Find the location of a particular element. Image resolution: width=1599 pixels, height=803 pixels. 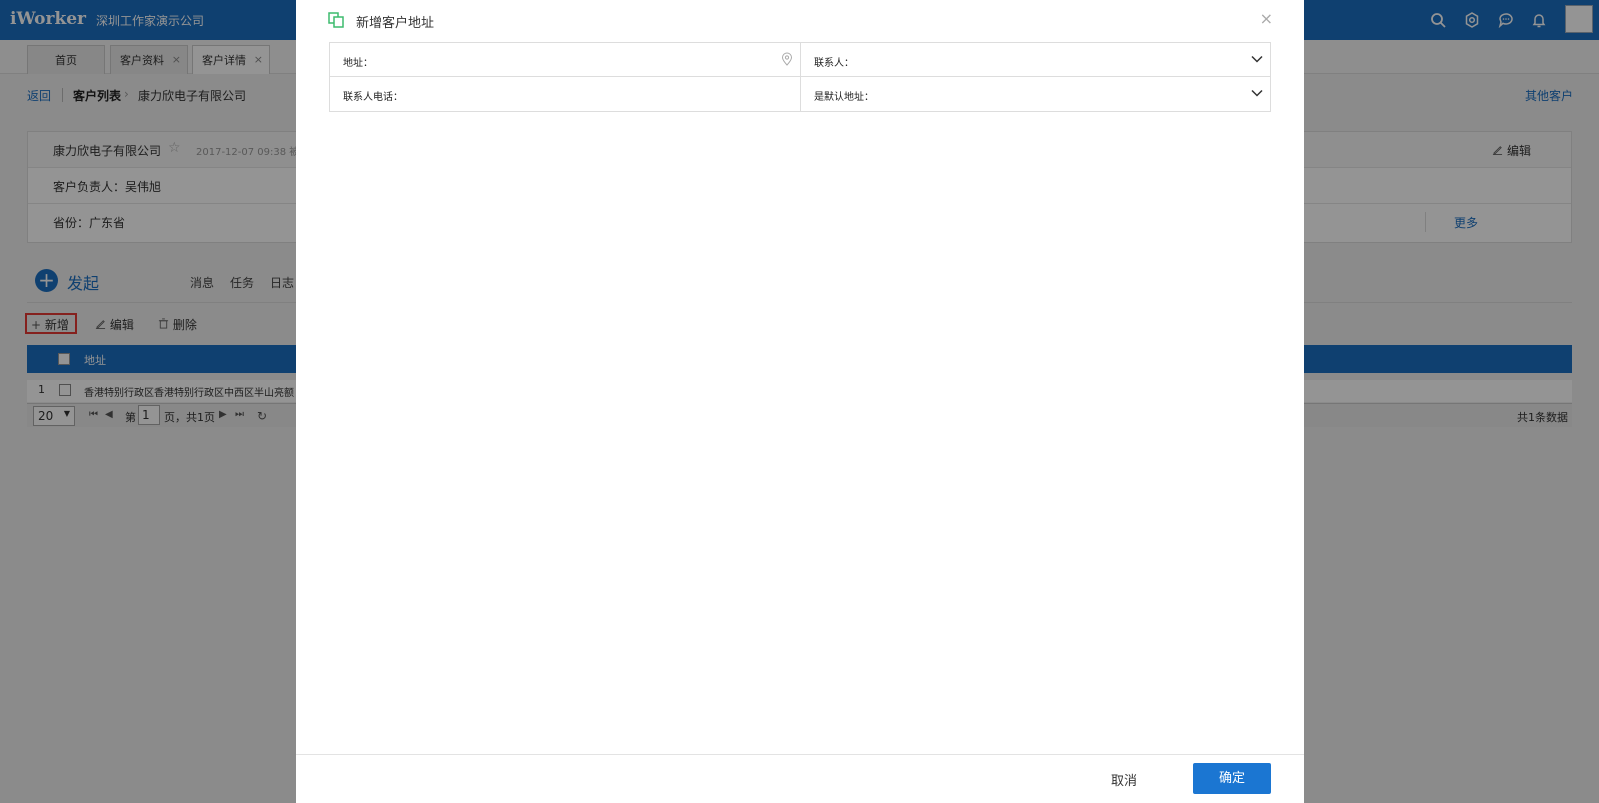

cancel-button: 取消 is located at coordinates (1124, 779).